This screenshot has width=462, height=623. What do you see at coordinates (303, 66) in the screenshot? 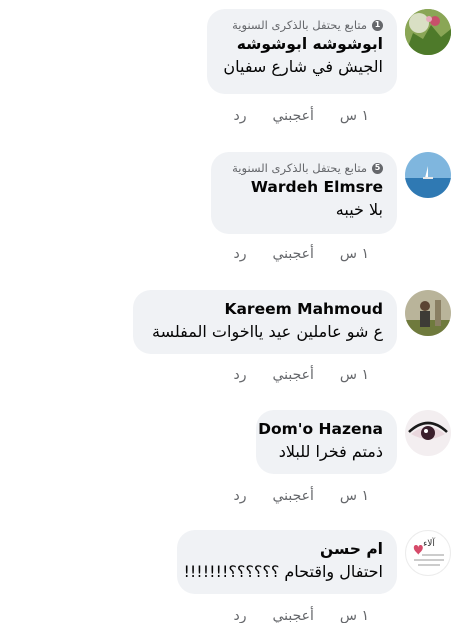
I see `comment-text: الجيش في شارع سفيان` at bounding box center [303, 66].